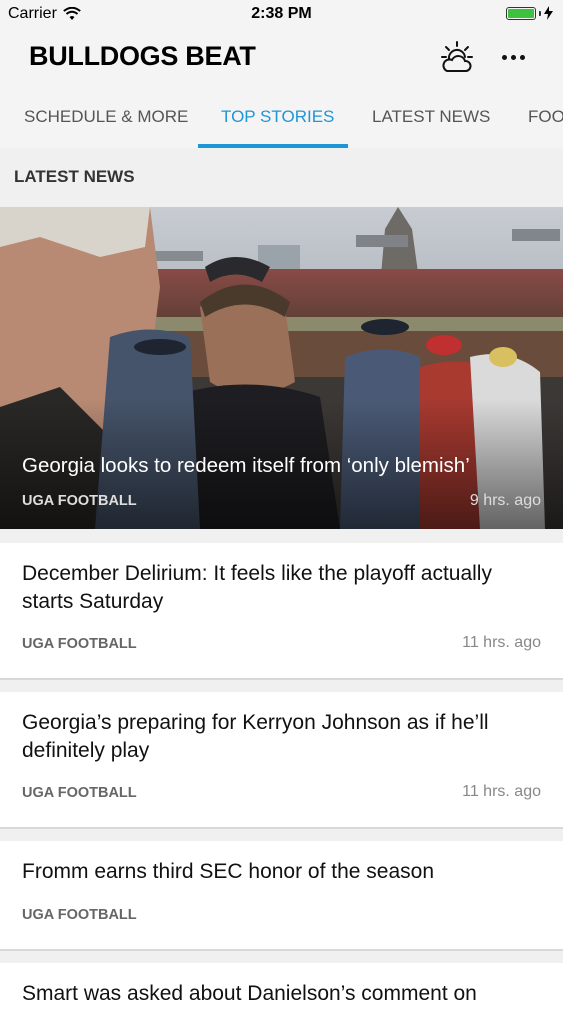 This screenshot has width=563, height=1023. I want to click on app-header: BULLDOGS BEAT, so click(281, 57).